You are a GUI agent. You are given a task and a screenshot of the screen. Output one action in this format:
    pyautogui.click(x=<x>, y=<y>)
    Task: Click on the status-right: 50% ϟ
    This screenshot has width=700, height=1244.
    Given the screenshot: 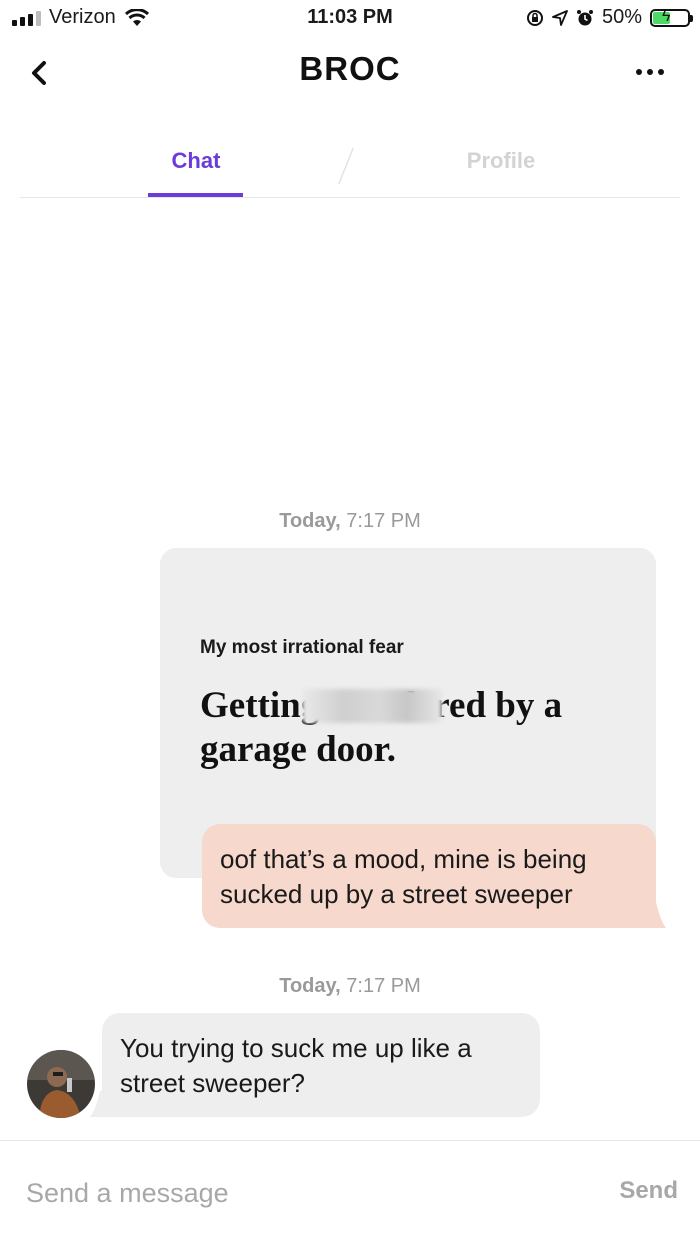 What is the action you would take?
    pyautogui.click(x=609, y=17)
    